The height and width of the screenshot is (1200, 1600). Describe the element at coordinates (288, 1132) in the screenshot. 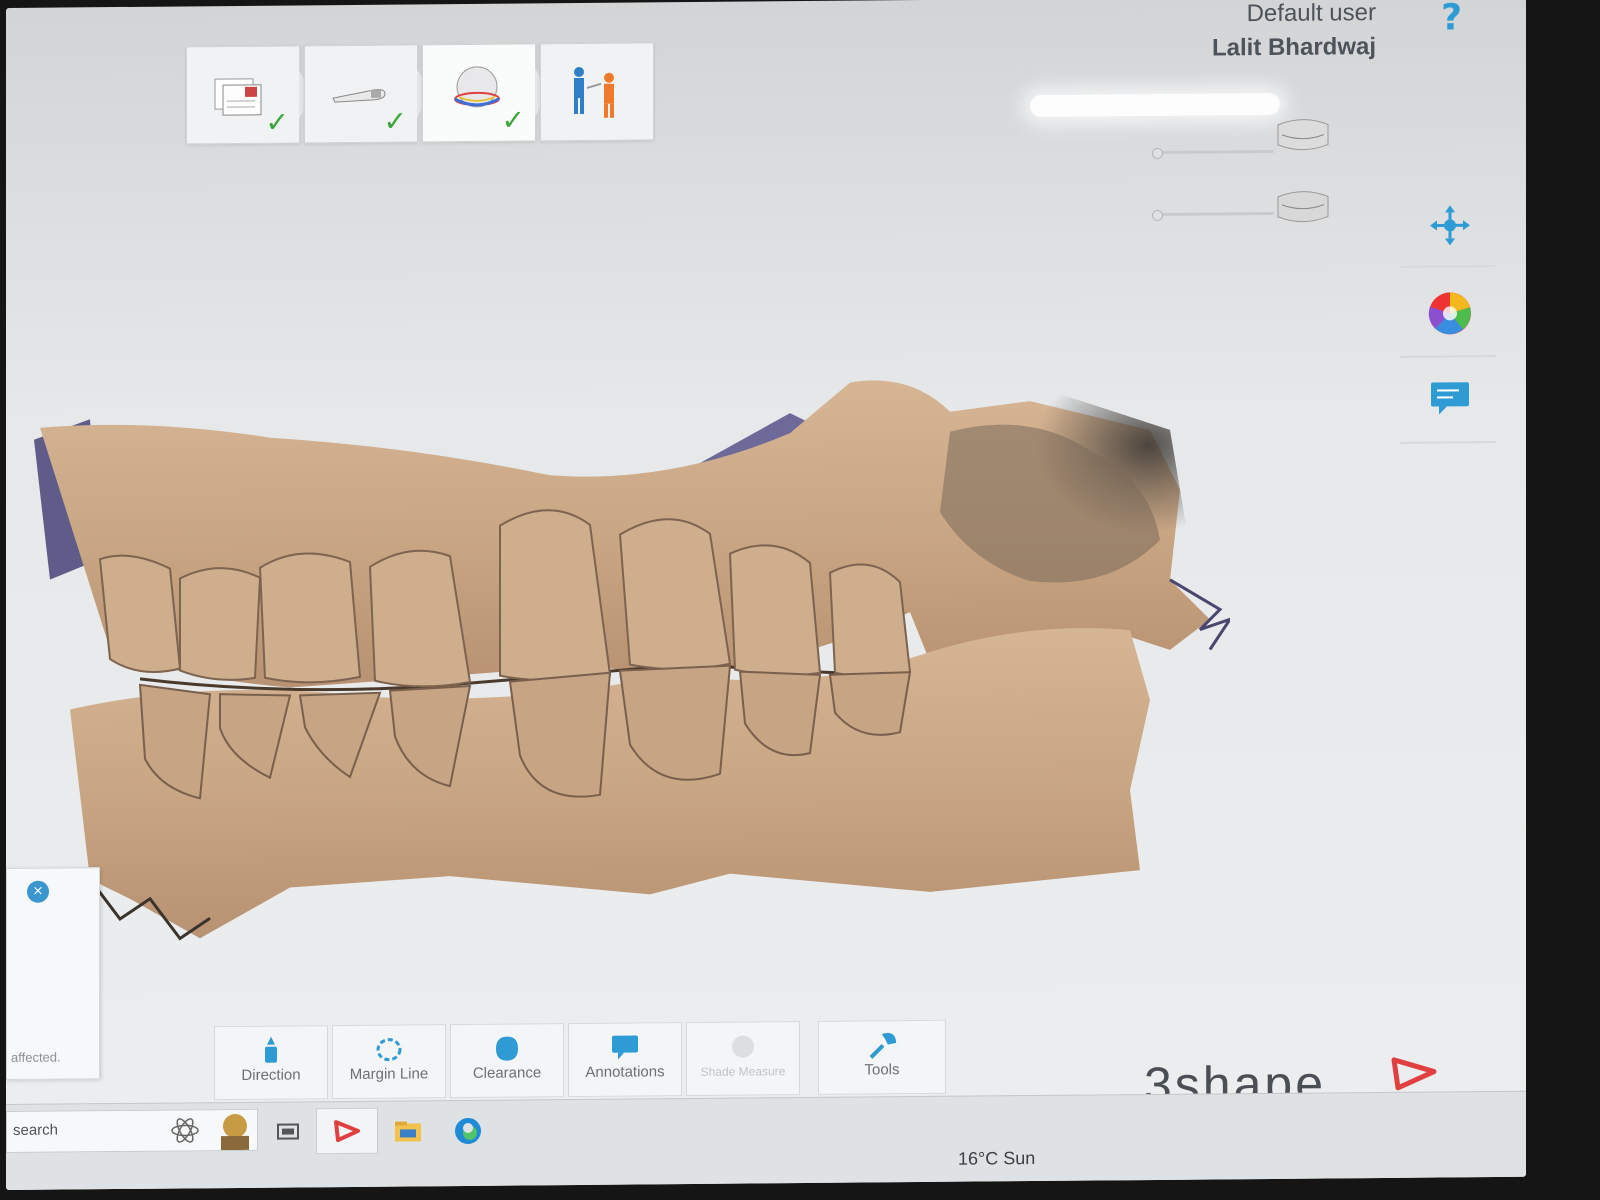

I see `task-view-icon` at that location.